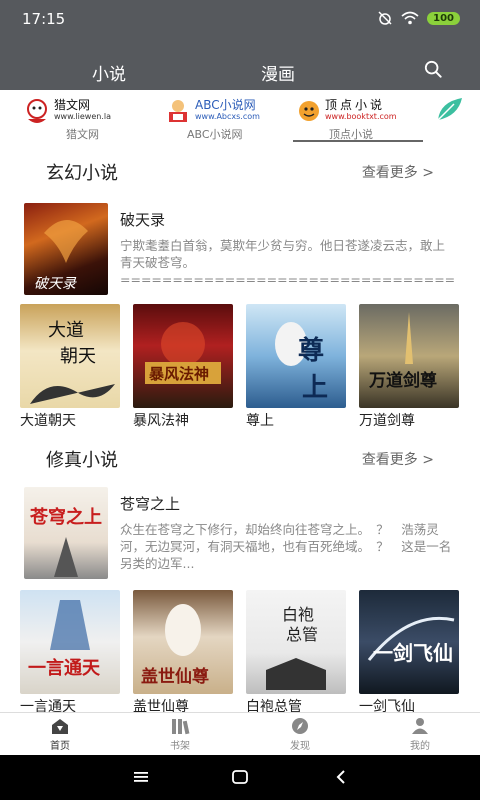  I want to click on book-cover: 大道朝天, so click(70, 356).